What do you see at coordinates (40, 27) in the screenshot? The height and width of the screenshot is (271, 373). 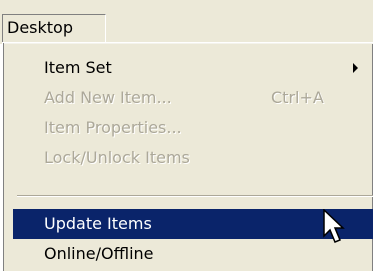 I see `menu-desktop-label: Desktop` at bounding box center [40, 27].